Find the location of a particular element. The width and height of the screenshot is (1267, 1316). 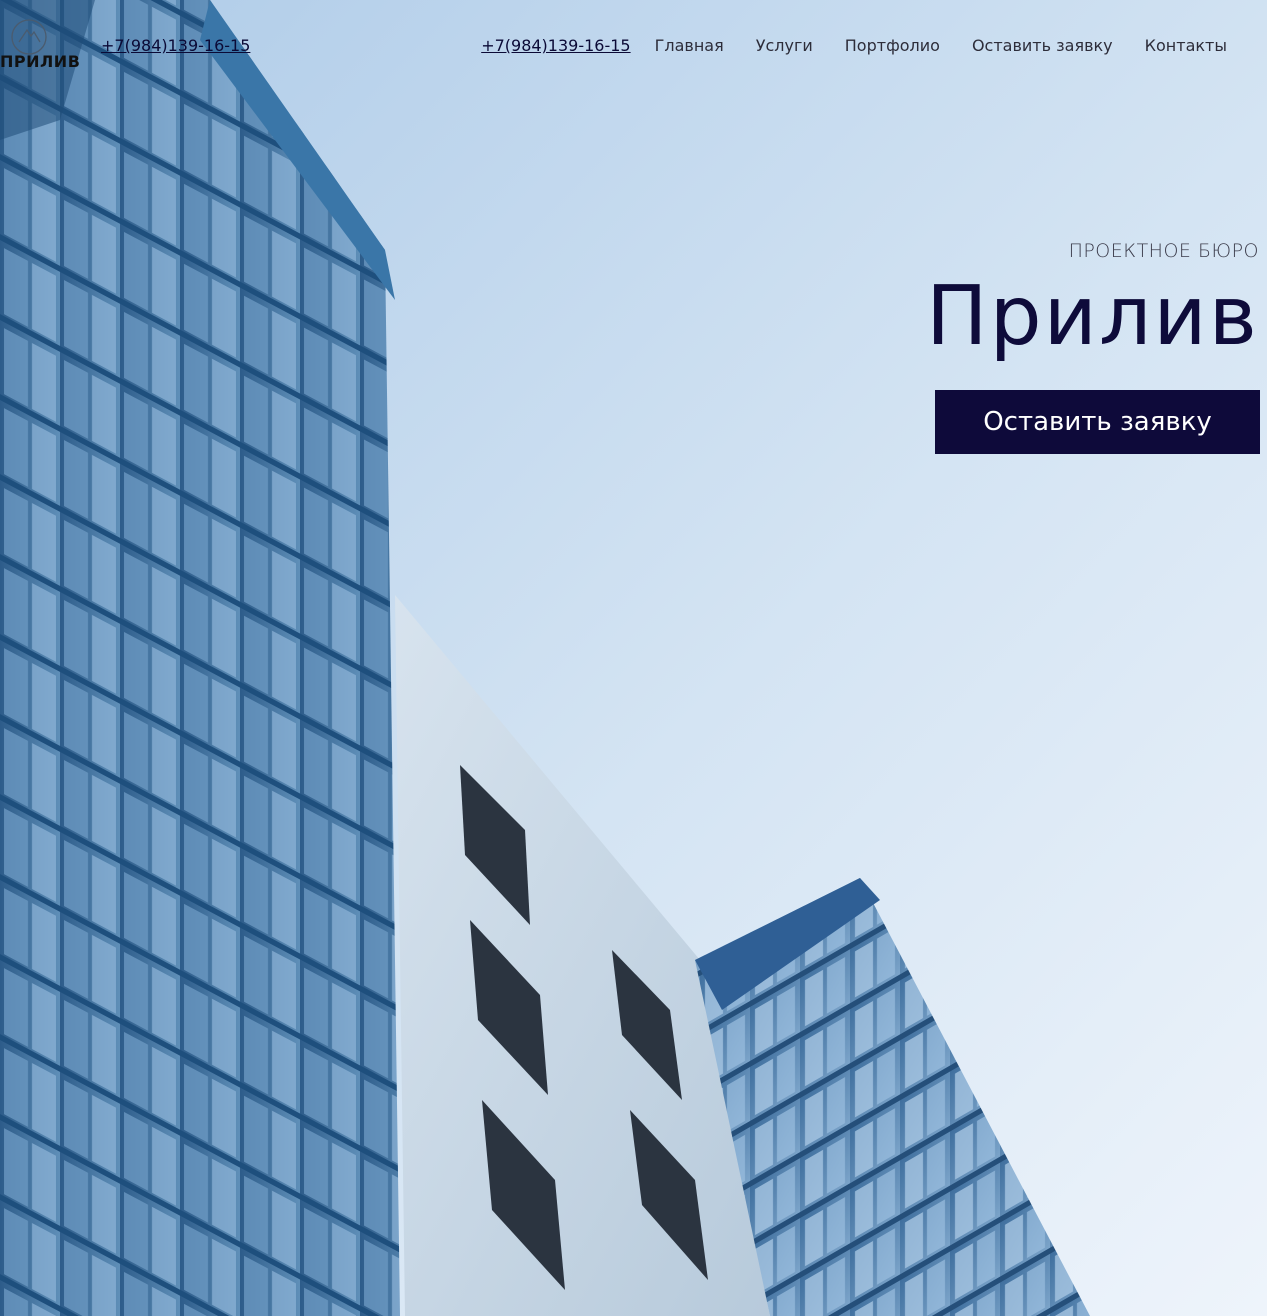

phone-link-left: +7(984)139-16-15 is located at coordinates (175, 45).